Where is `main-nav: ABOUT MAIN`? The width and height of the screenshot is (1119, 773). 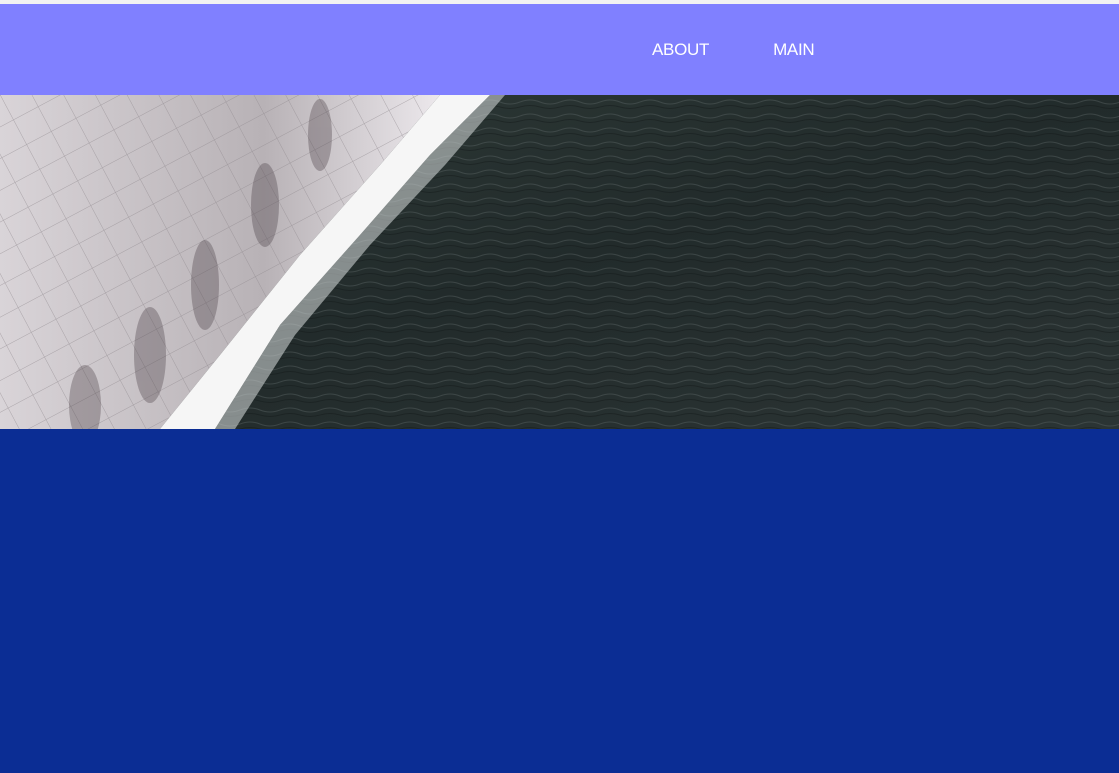
main-nav: ABOUT MAIN is located at coordinates (733, 49).